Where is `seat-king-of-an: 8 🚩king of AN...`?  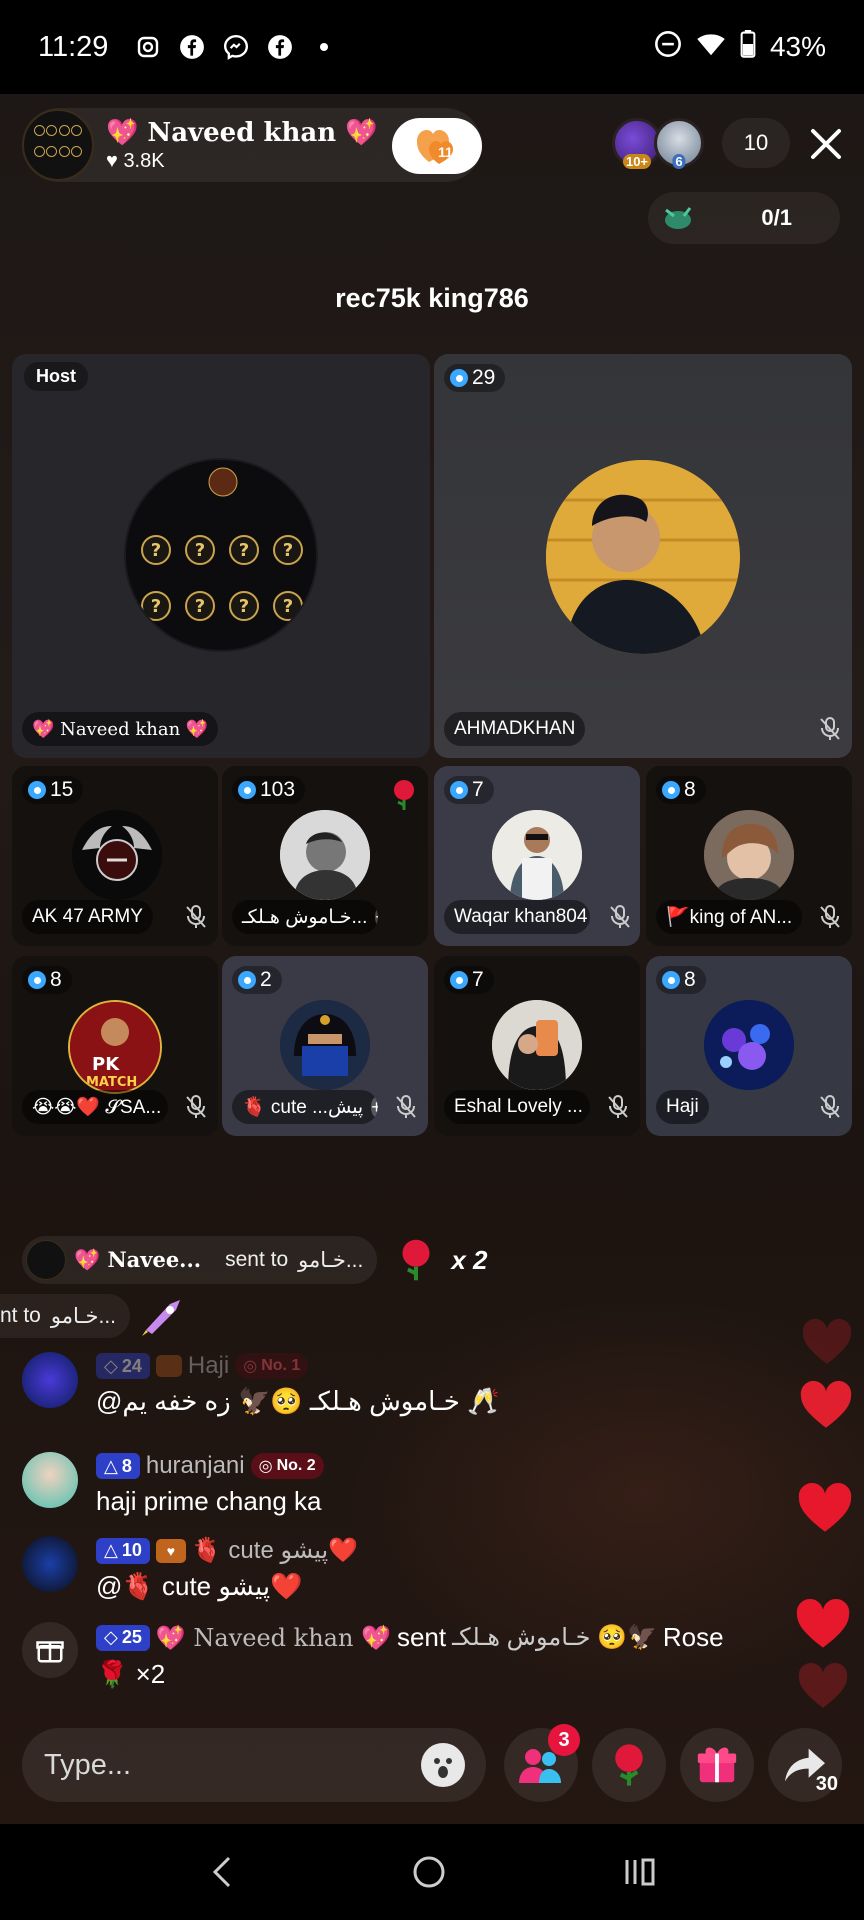
seat-king-of-an: 8 🚩king of AN... is located at coordinates (749, 856).